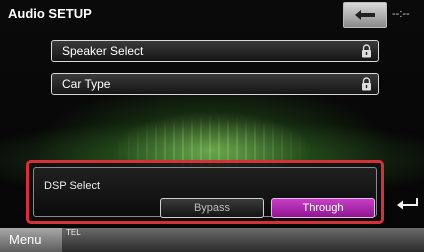 Image resolution: width=424 pixels, height=252 pixels. Describe the element at coordinates (72, 186) in the screenshot. I see `dsp-select-label: DSP Select` at that location.